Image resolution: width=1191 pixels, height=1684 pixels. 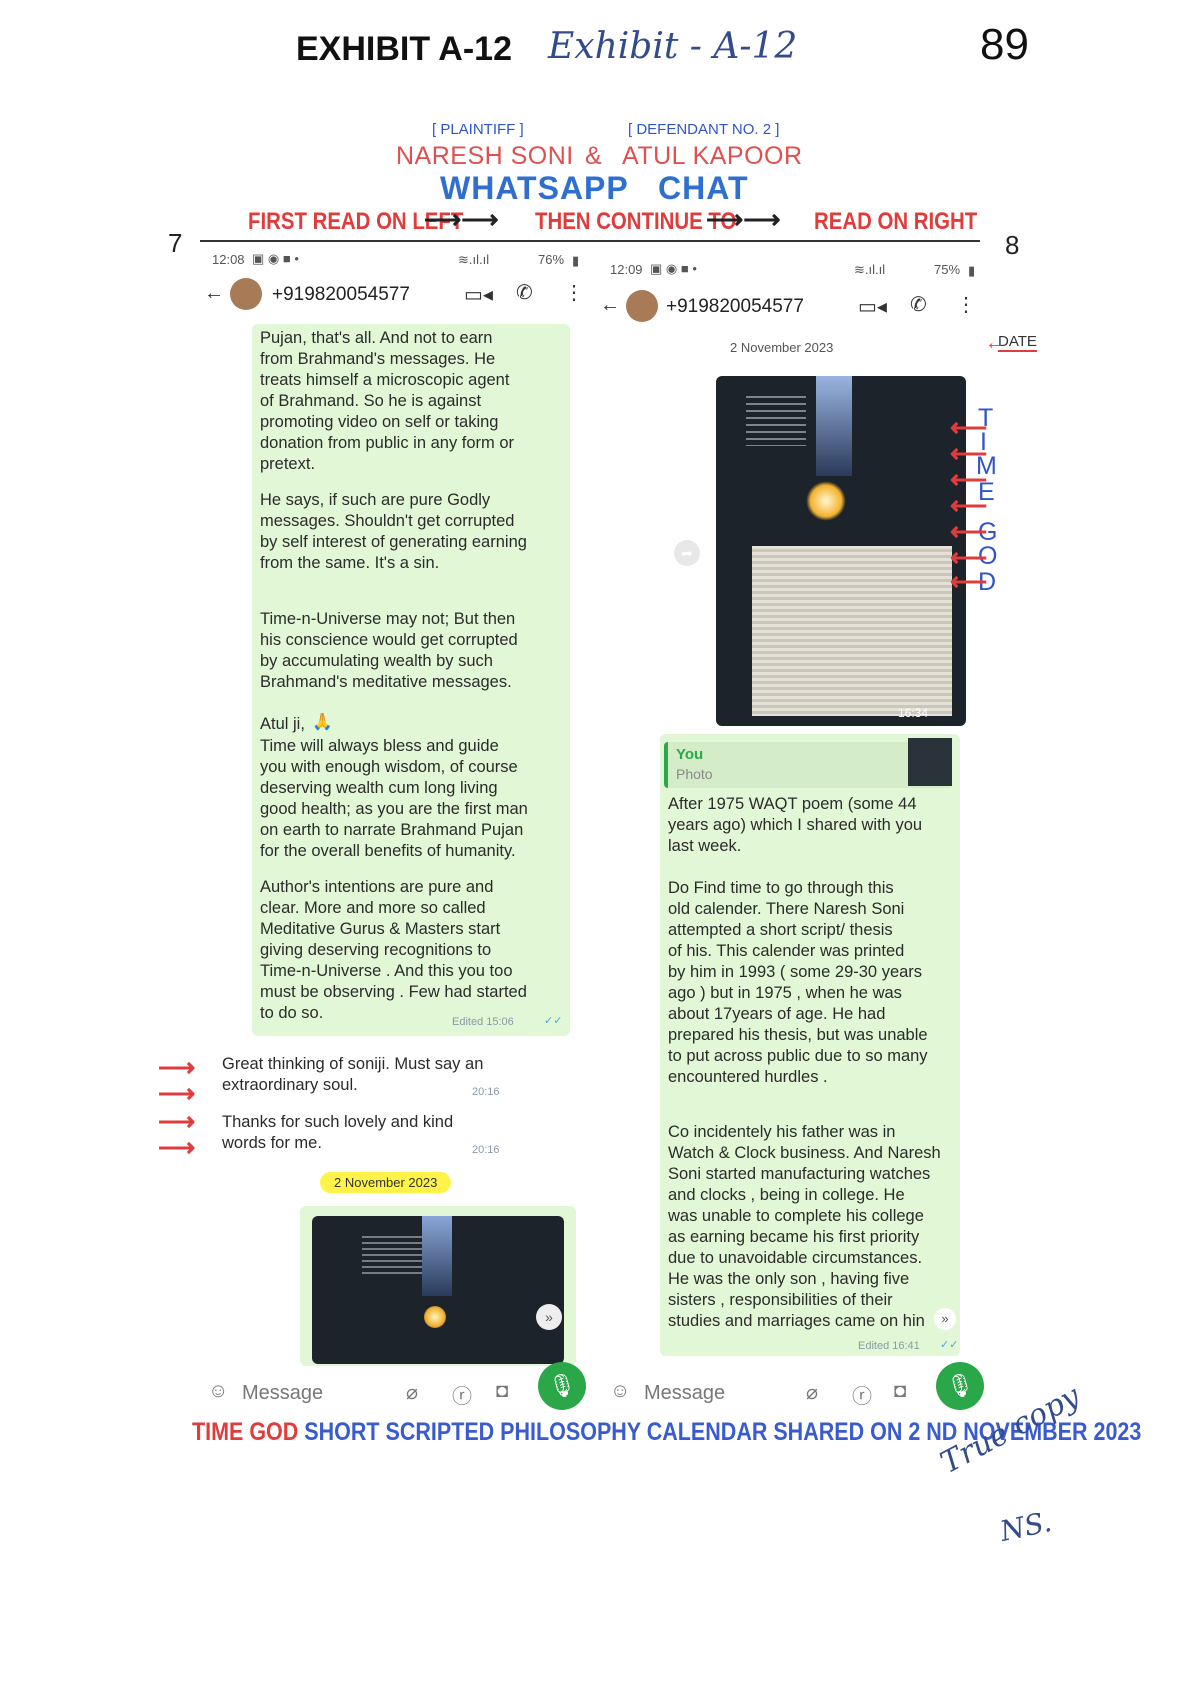 What do you see at coordinates (590, 241) in the screenshot?
I see `divider-line` at bounding box center [590, 241].